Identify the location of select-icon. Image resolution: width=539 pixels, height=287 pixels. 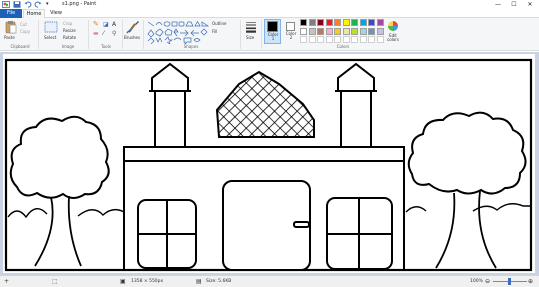
(51, 27).